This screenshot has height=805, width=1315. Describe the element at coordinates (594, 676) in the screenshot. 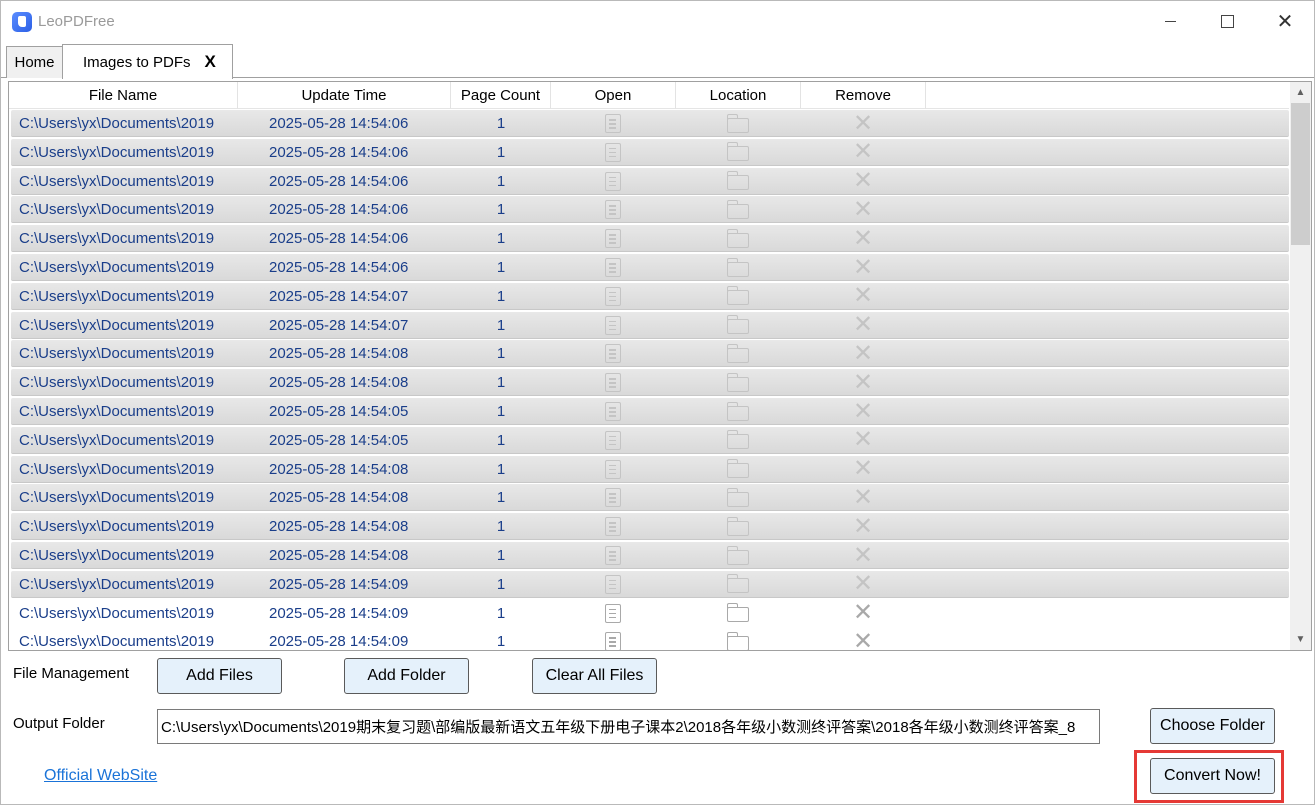

I see `clear-all-files-button: Clear All Files` at that location.